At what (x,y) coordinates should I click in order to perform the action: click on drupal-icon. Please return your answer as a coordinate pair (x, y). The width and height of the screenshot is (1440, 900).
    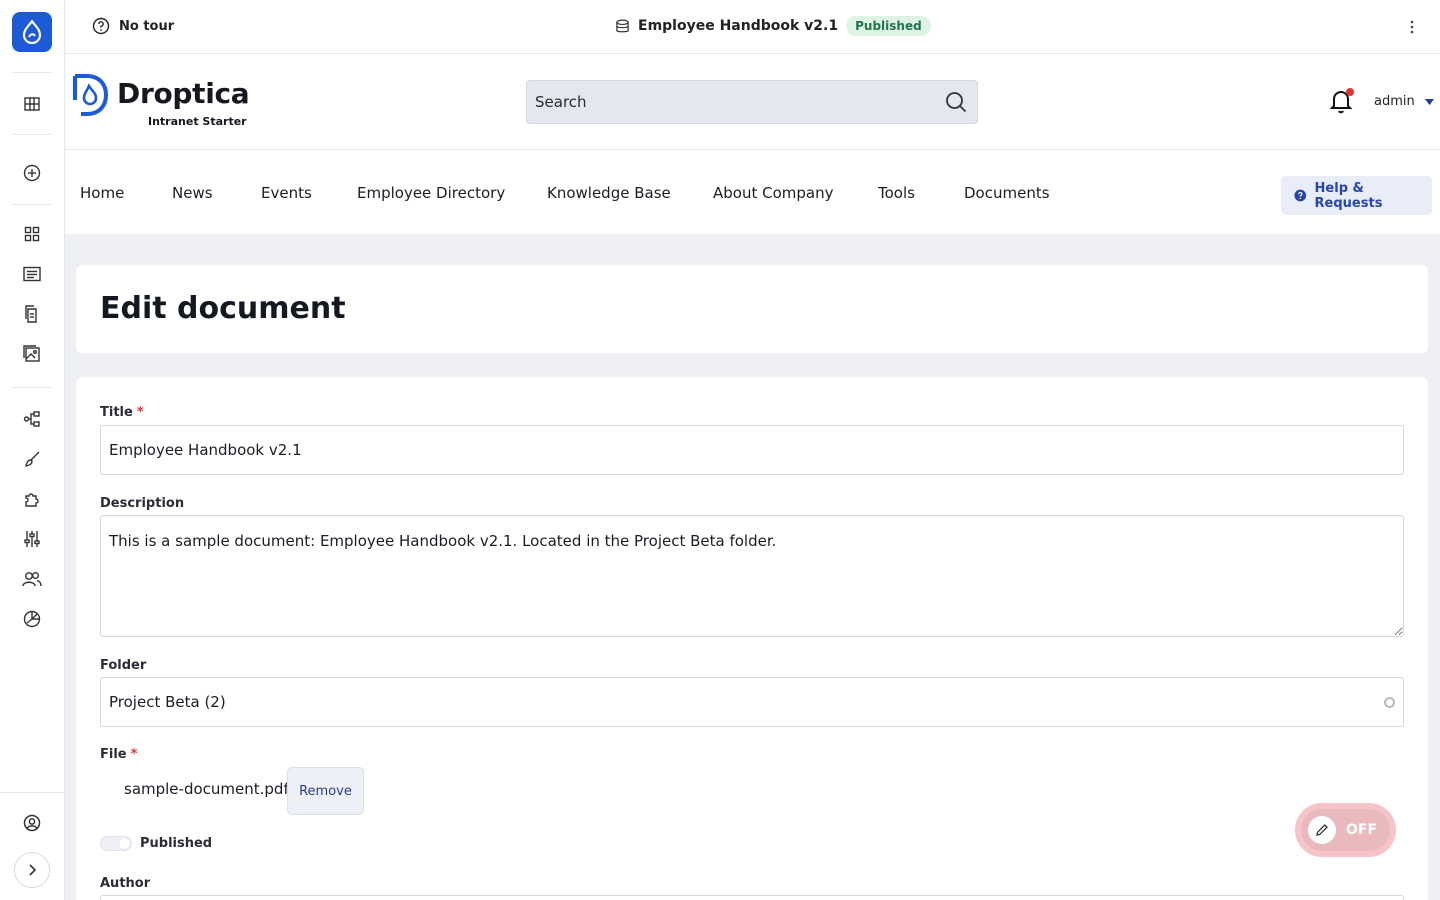
    Looking at the image, I should click on (32, 32).